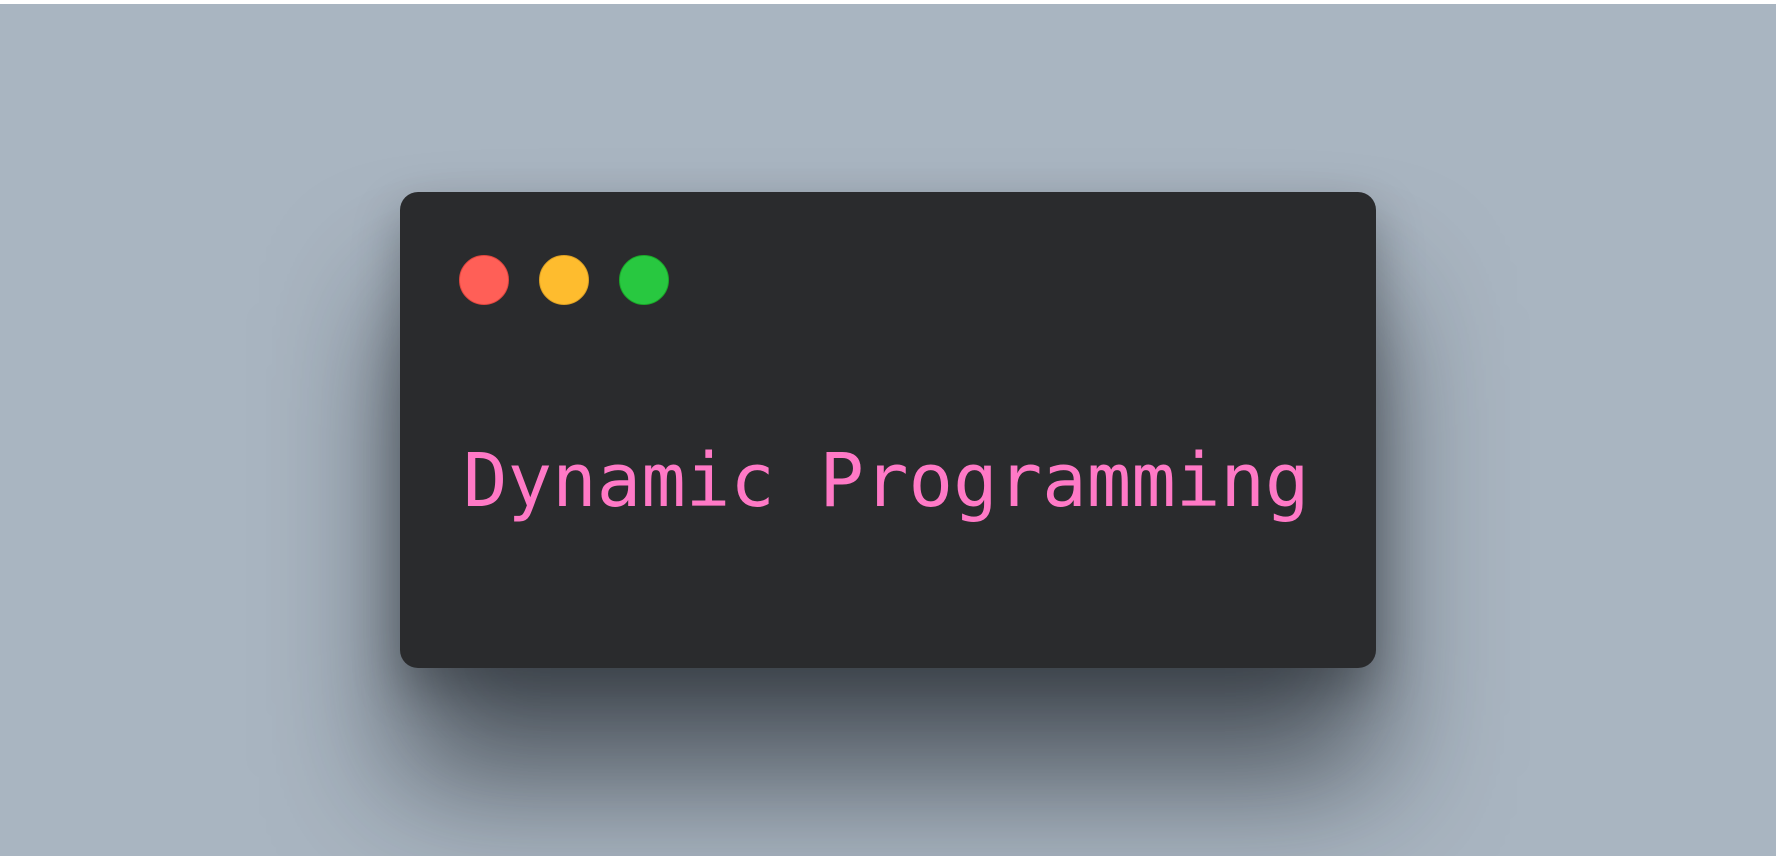  Describe the element at coordinates (886, 481) in the screenshot. I see `code-text: Dynamic Programming` at that location.